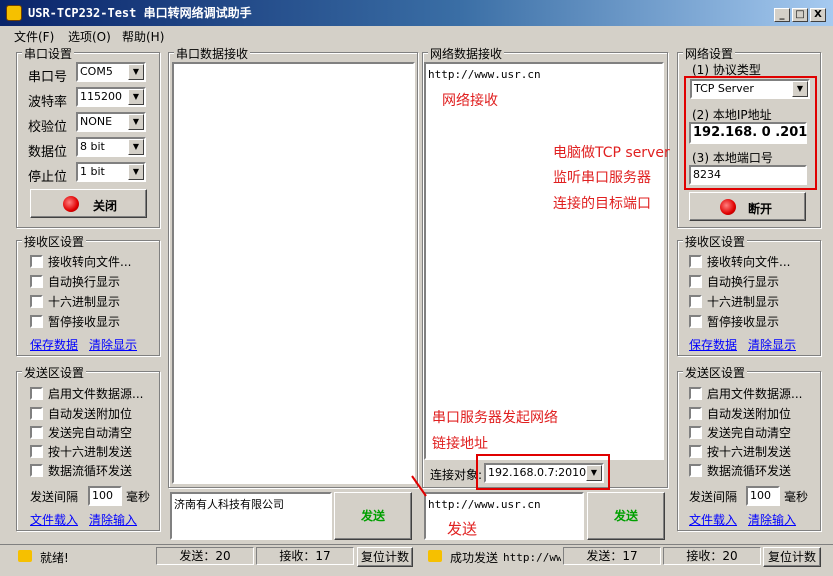 Image resolution: width=833 pixels, height=576 pixels. Describe the element at coordinates (305, 556) in the screenshot. I see `left-recv-count: 接收：17` at that location.